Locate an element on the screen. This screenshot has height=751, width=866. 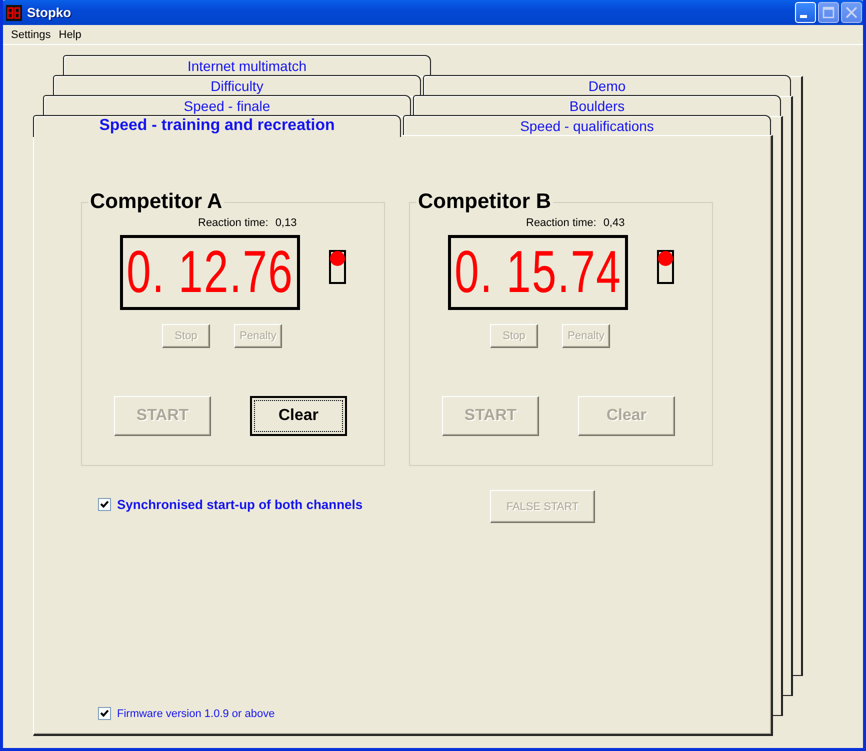
window-title: Stopko is located at coordinates (49, 12).